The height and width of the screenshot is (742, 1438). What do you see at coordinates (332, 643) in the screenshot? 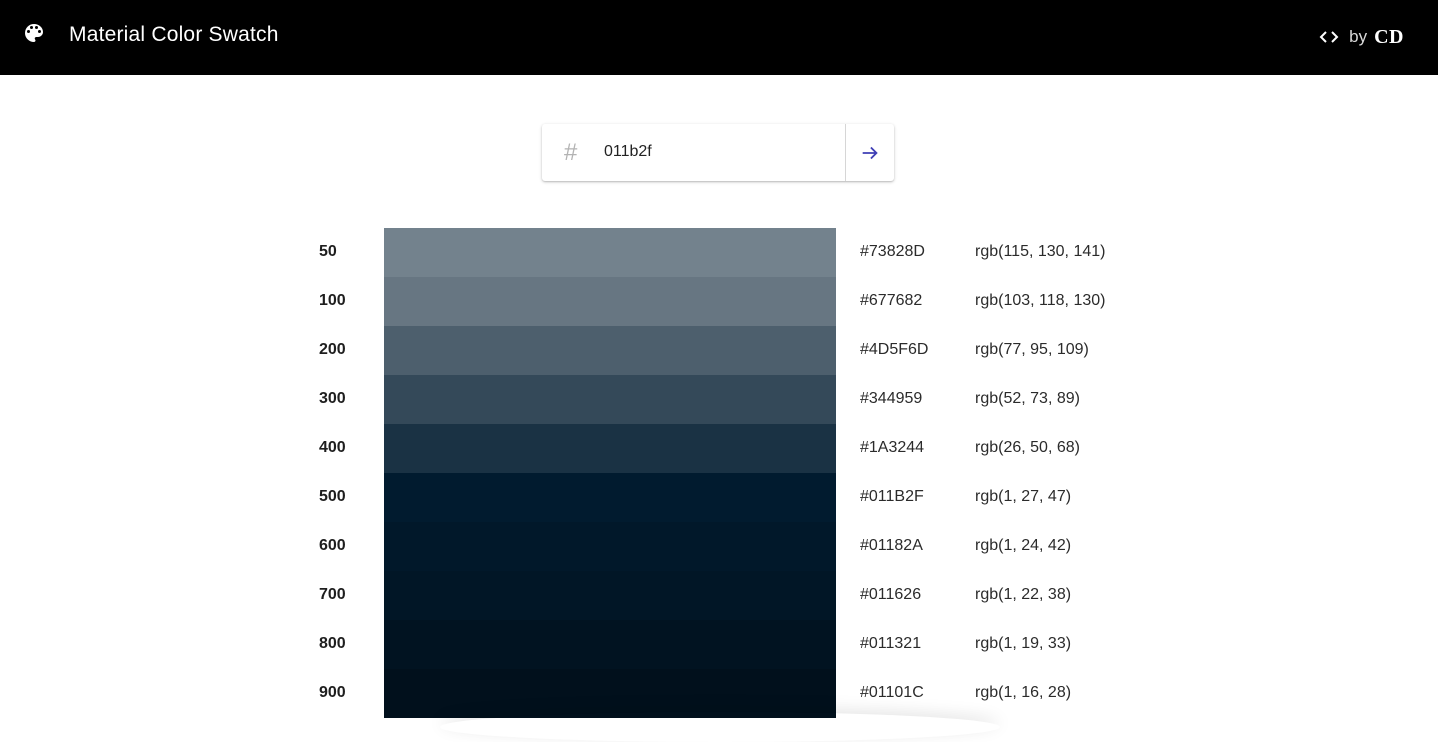
I see `shade-label: 800` at bounding box center [332, 643].